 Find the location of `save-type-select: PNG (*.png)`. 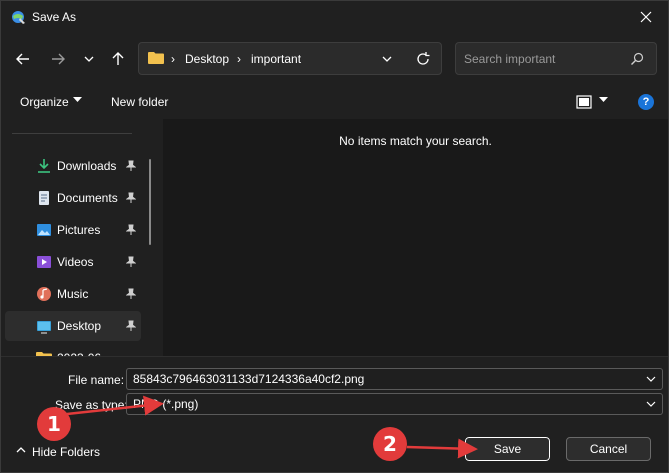

save-type-select: PNG (*.png) is located at coordinates (394, 404).